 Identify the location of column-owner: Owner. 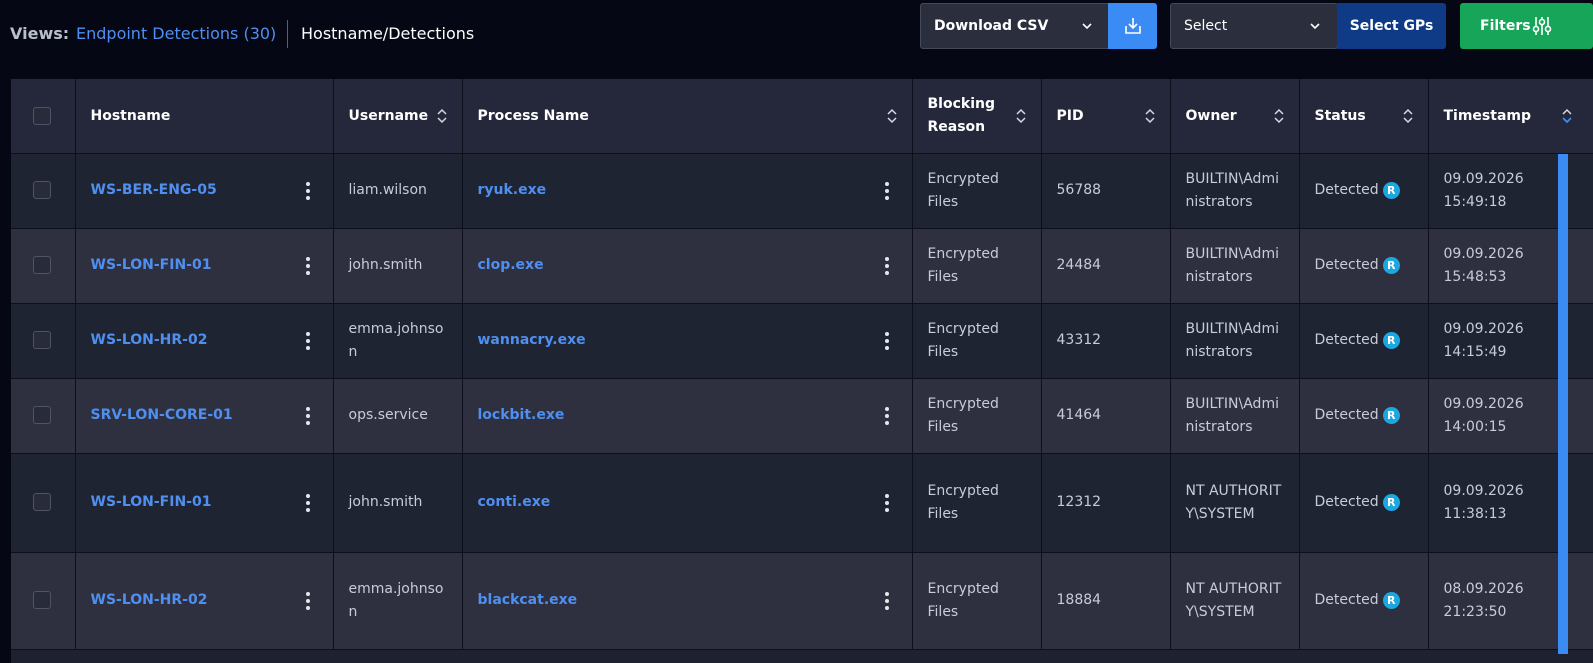
(1235, 116).